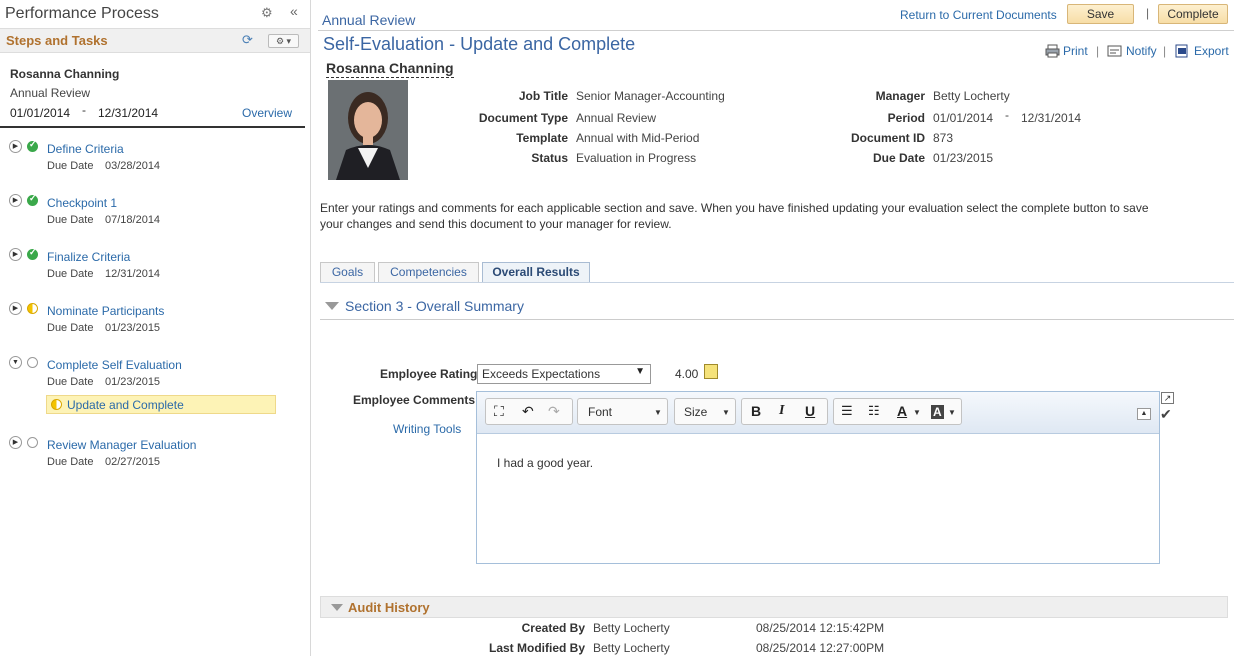 Image resolution: width=1234 pixels, height=656 pixels. What do you see at coordinates (847, 411) in the screenshot?
I see `numbered-list-icon: ☰` at bounding box center [847, 411].